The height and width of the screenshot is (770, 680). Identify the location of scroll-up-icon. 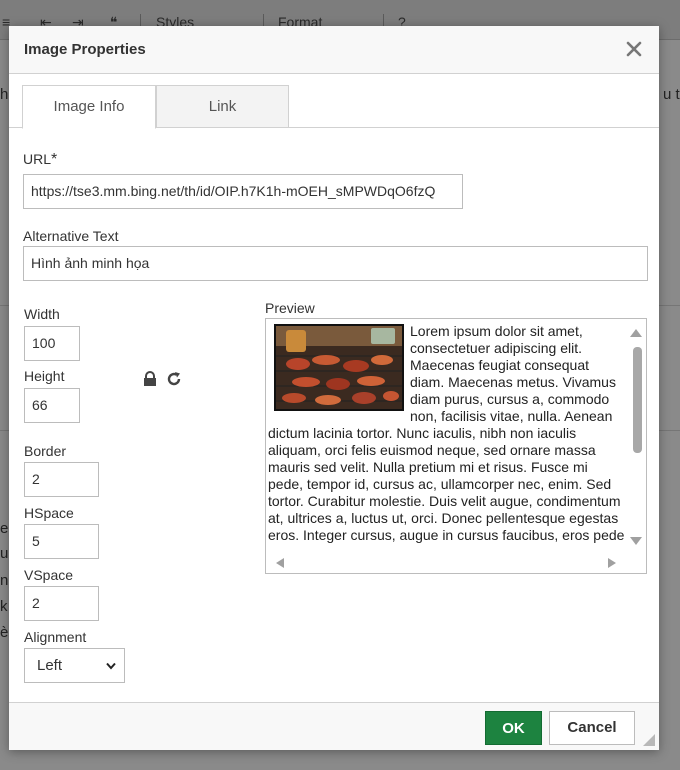
(636, 333).